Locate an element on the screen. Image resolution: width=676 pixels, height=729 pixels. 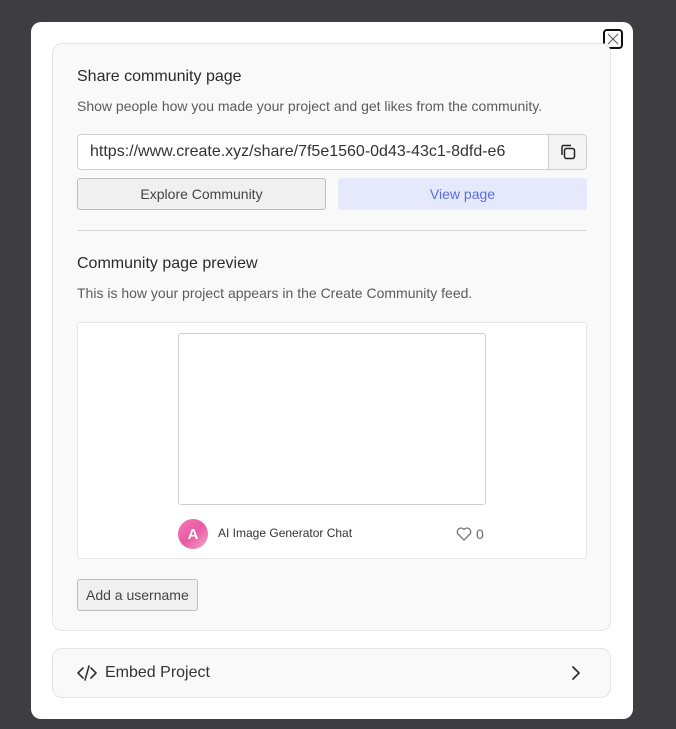
share-url-row is located at coordinates (332, 152).